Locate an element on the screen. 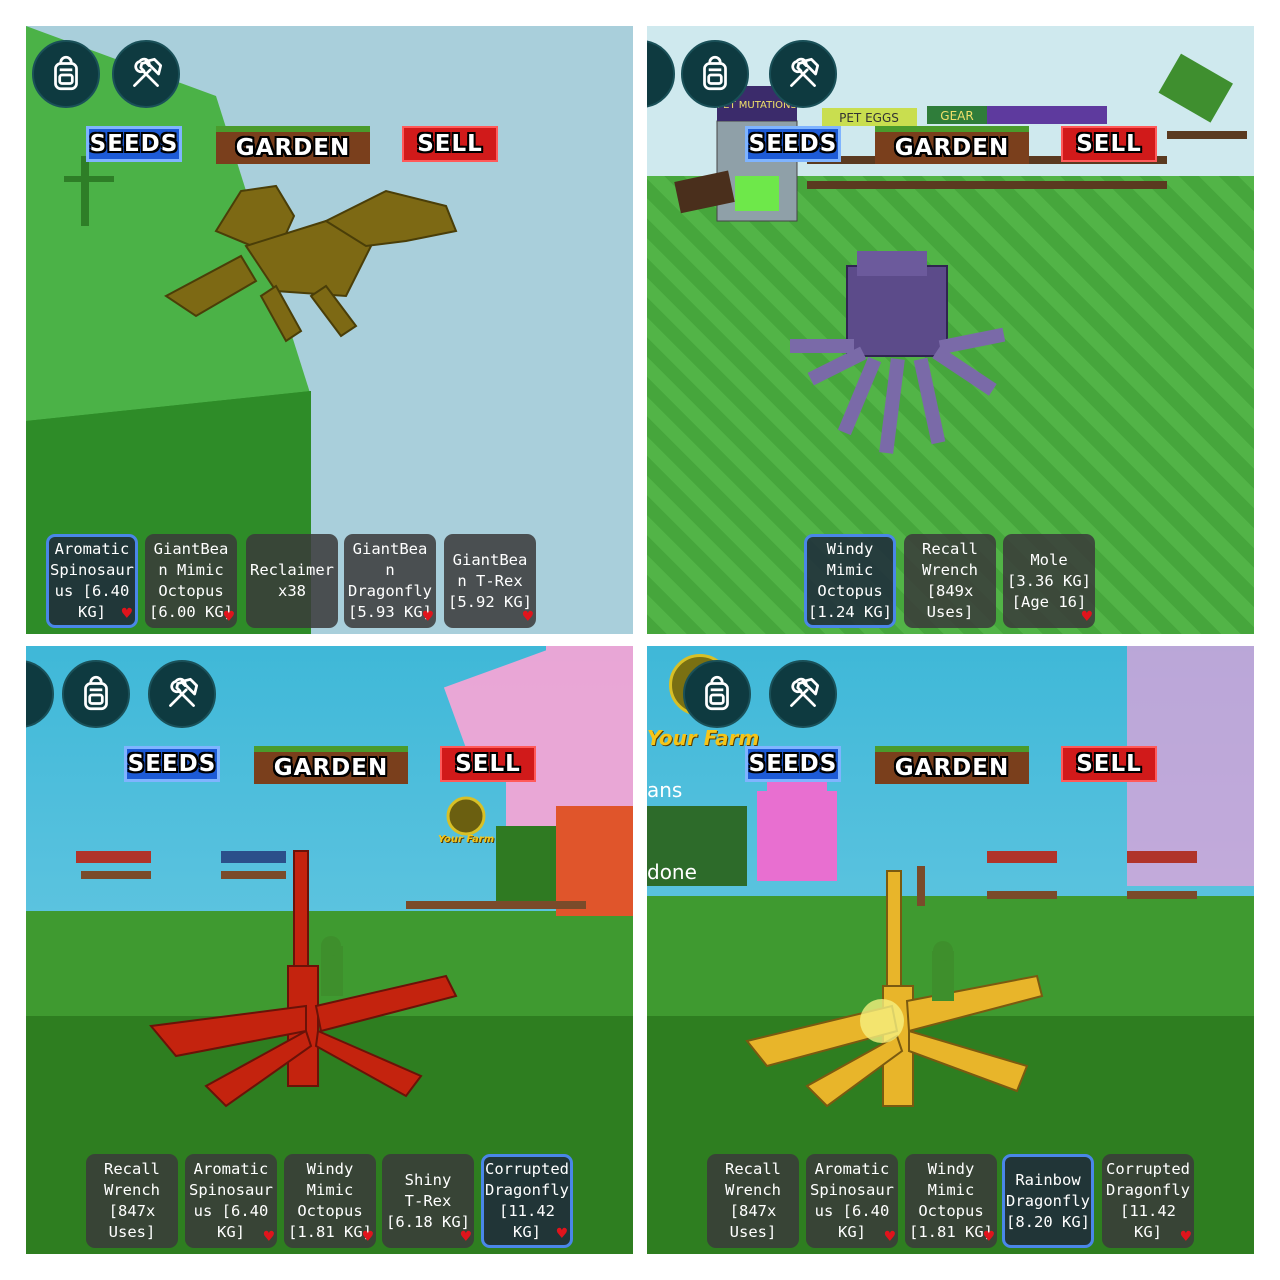 The width and height of the screenshot is (1280, 1280). hotbar-slot: Mole [3.36 KG] [Age 16] ♥ is located at coordinates (1049, 581).